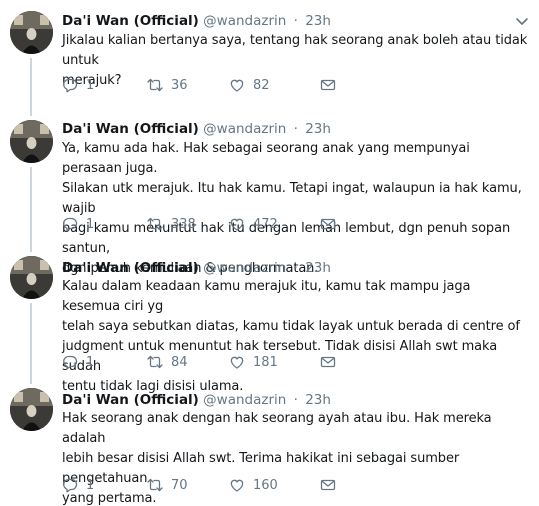 Image resolution: width=539 pixels, height=506 pixels. I want to click on retweet-button: 338, so click(171, 224).